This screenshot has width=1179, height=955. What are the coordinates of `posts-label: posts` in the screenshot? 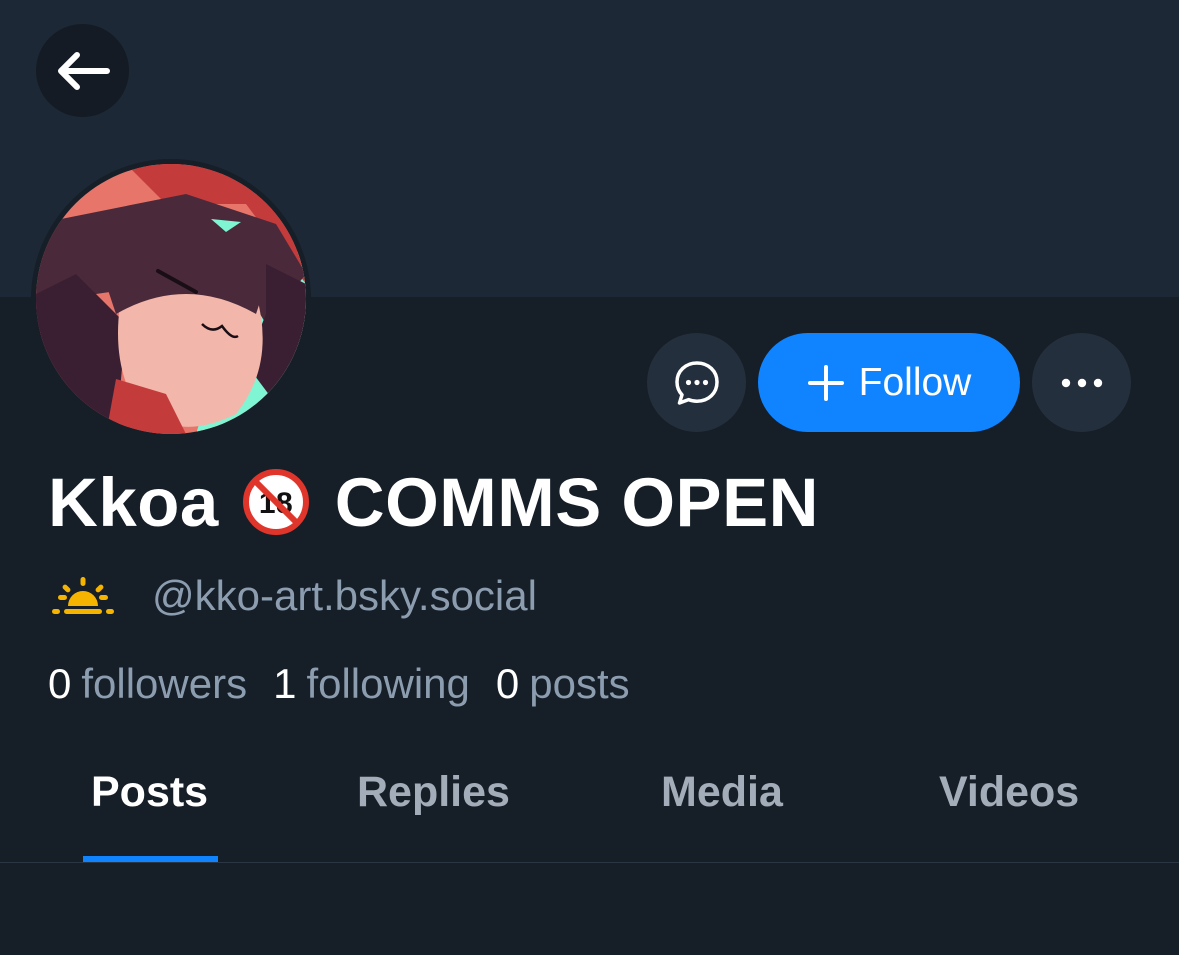 It's located at (579, 683).